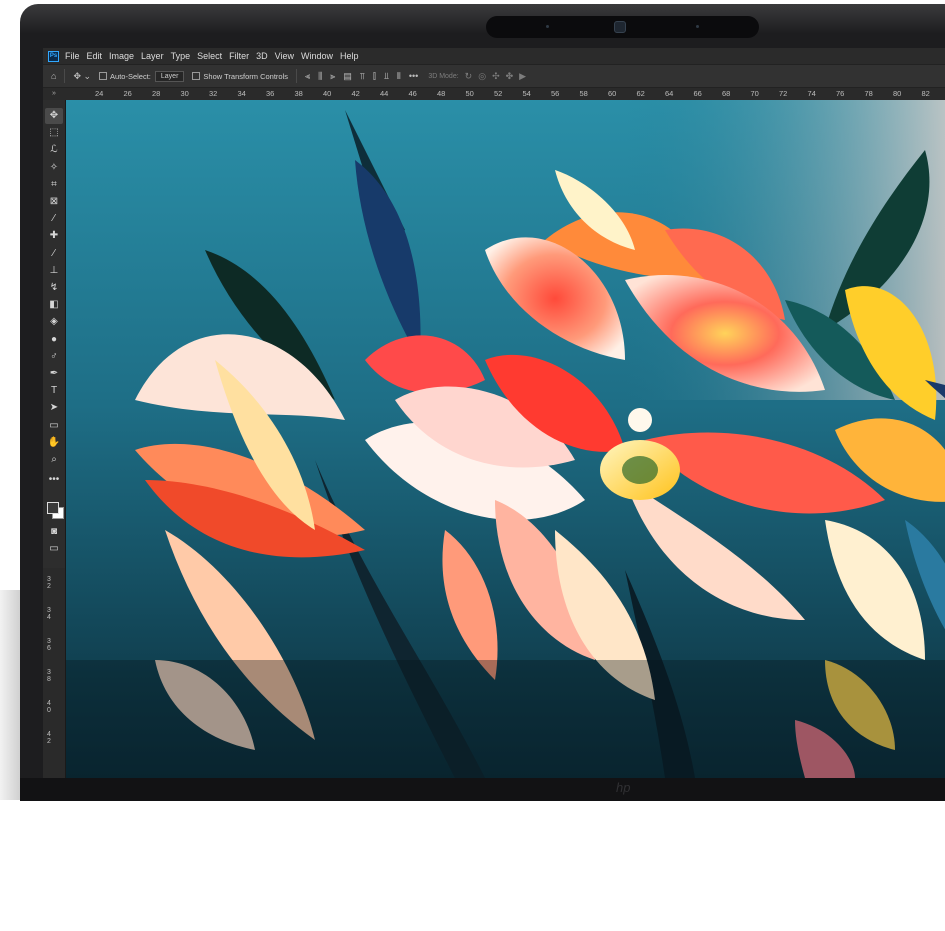 The height and width of the screenshot is (931, 945). Describe the element at coordinates (54, 443) in the screenshot. I see `hand-tool-icon: ✋` at that location.